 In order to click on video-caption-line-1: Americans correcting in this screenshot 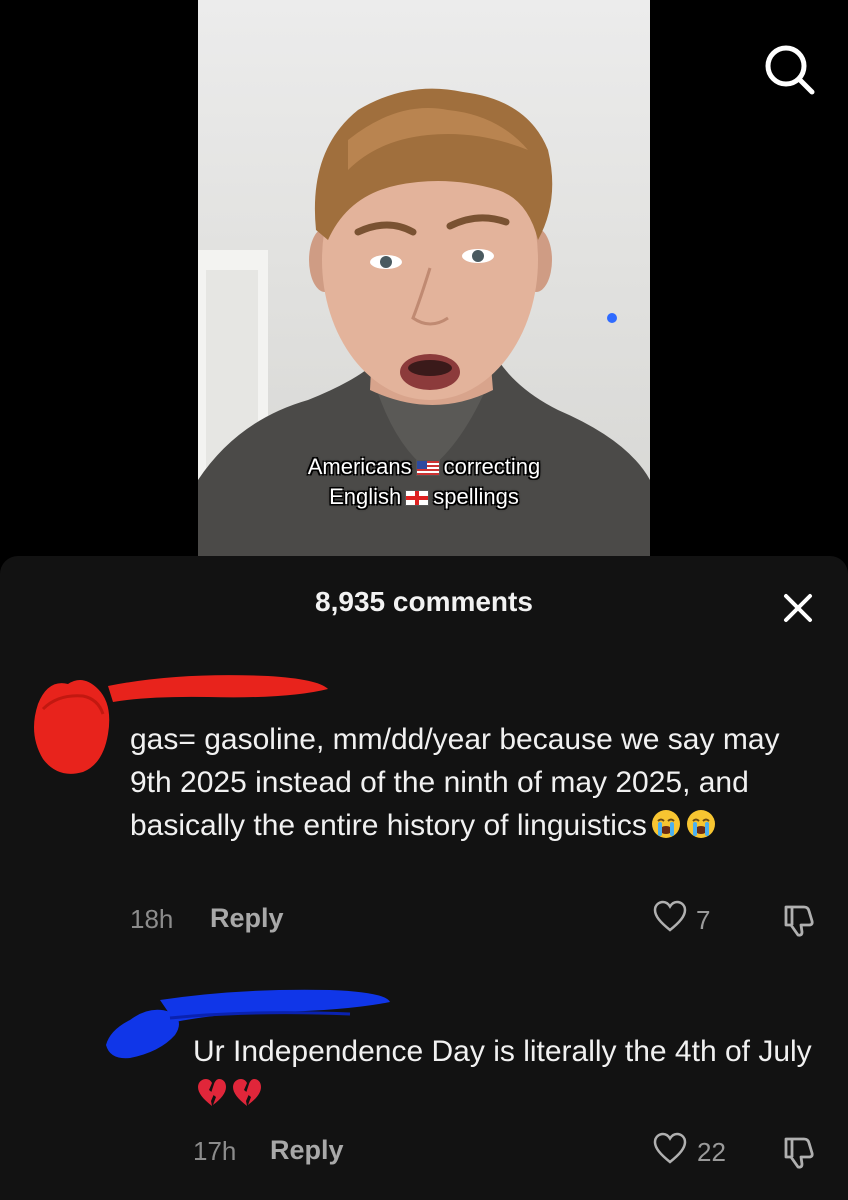, I will do `click(424, 467)`.